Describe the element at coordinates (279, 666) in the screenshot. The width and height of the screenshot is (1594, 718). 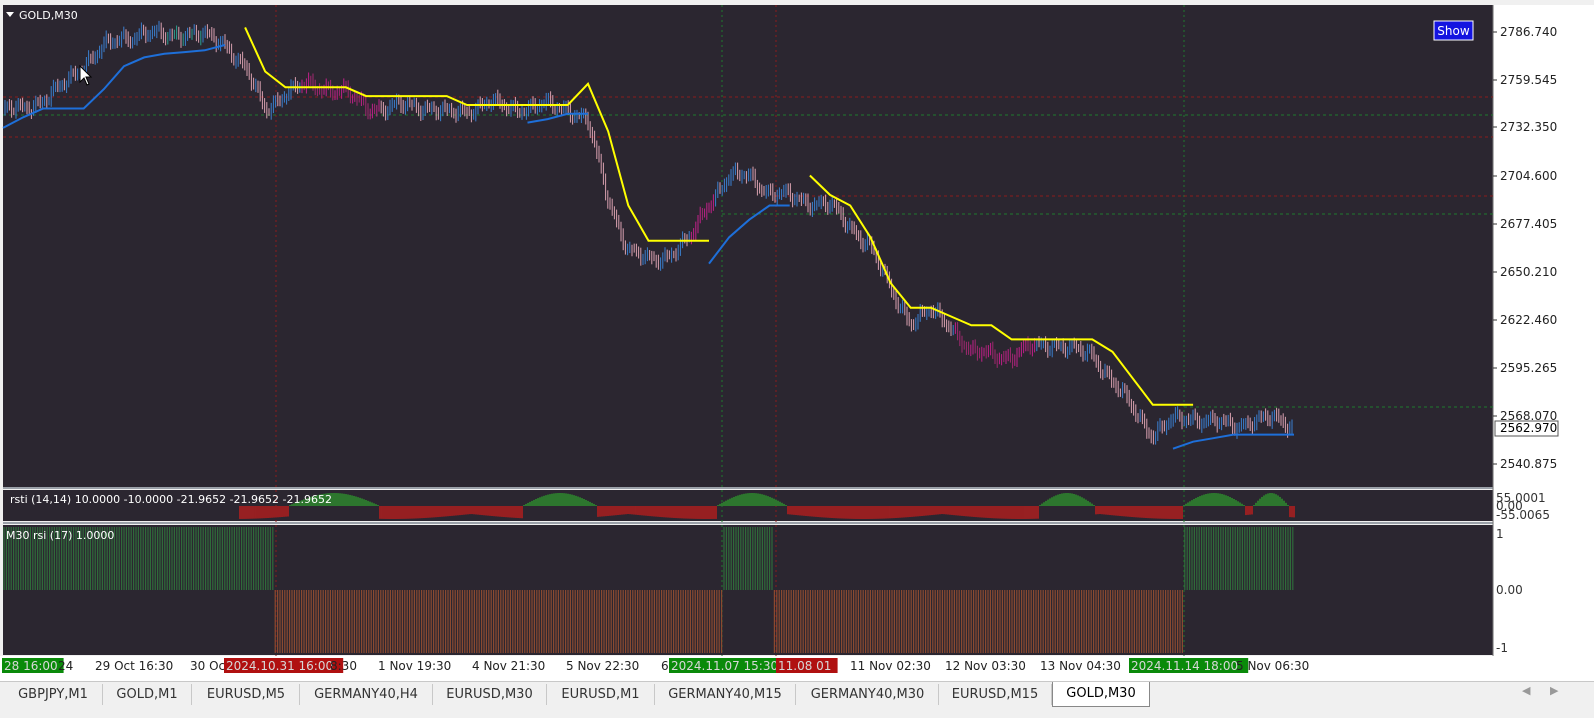
I see `time-tick-label: 2024.10.31 16:00` at that location.